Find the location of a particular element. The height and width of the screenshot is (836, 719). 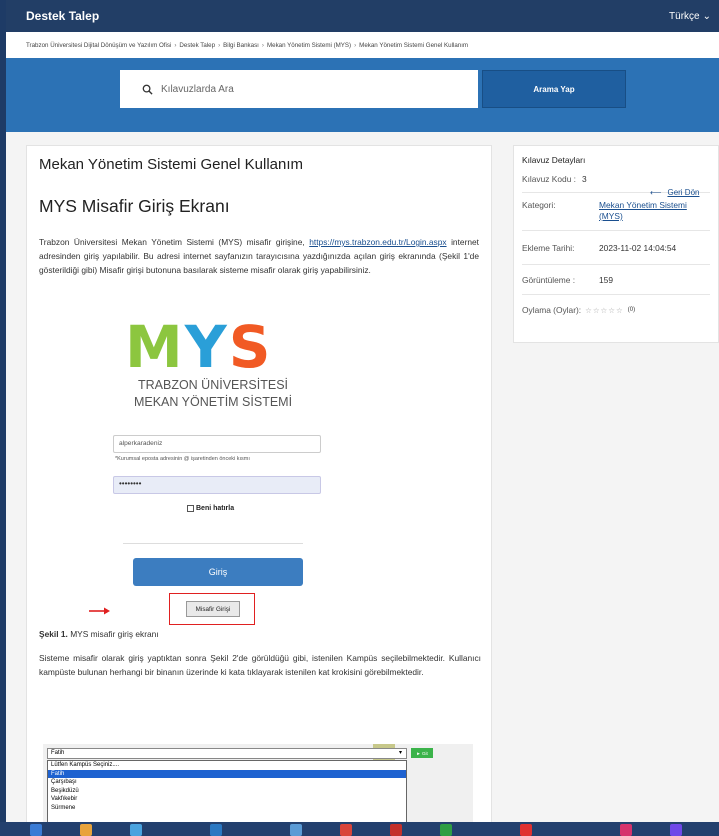

login-button-image: Giriş is located at coordinates (218, 572).